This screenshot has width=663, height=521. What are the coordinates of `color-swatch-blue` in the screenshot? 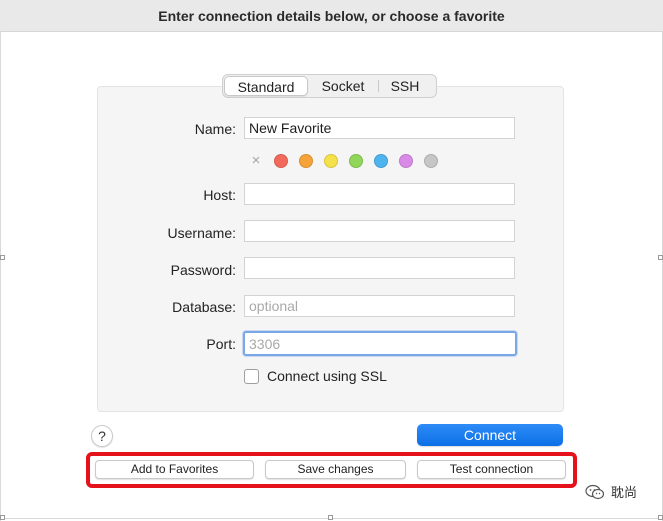 It's located at (381, 161).